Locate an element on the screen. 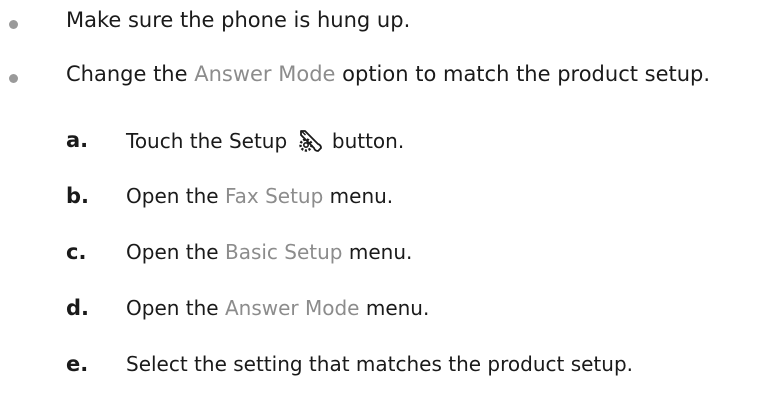 This screenshot has width=775, height=396. step-text: Open the Basic Setup menu. is located at coordinates (269, 252).